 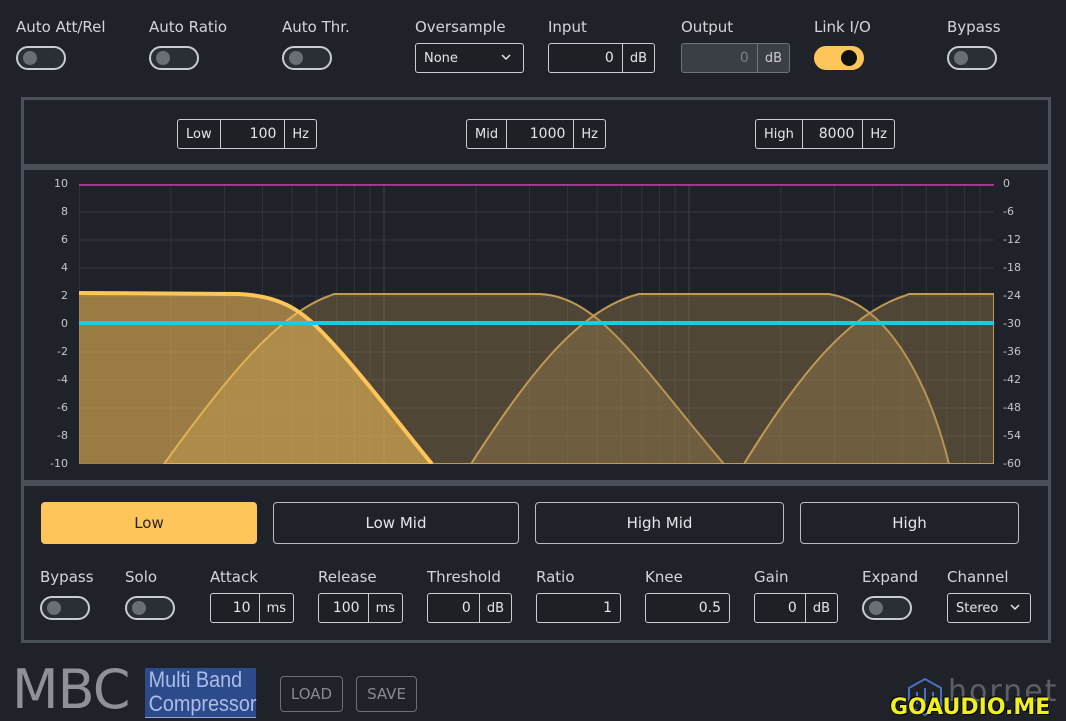 What do you see at coordinates (578, 608) in the screenshot?
I see `ratio-field: 1` at bounding box center [578, 608].